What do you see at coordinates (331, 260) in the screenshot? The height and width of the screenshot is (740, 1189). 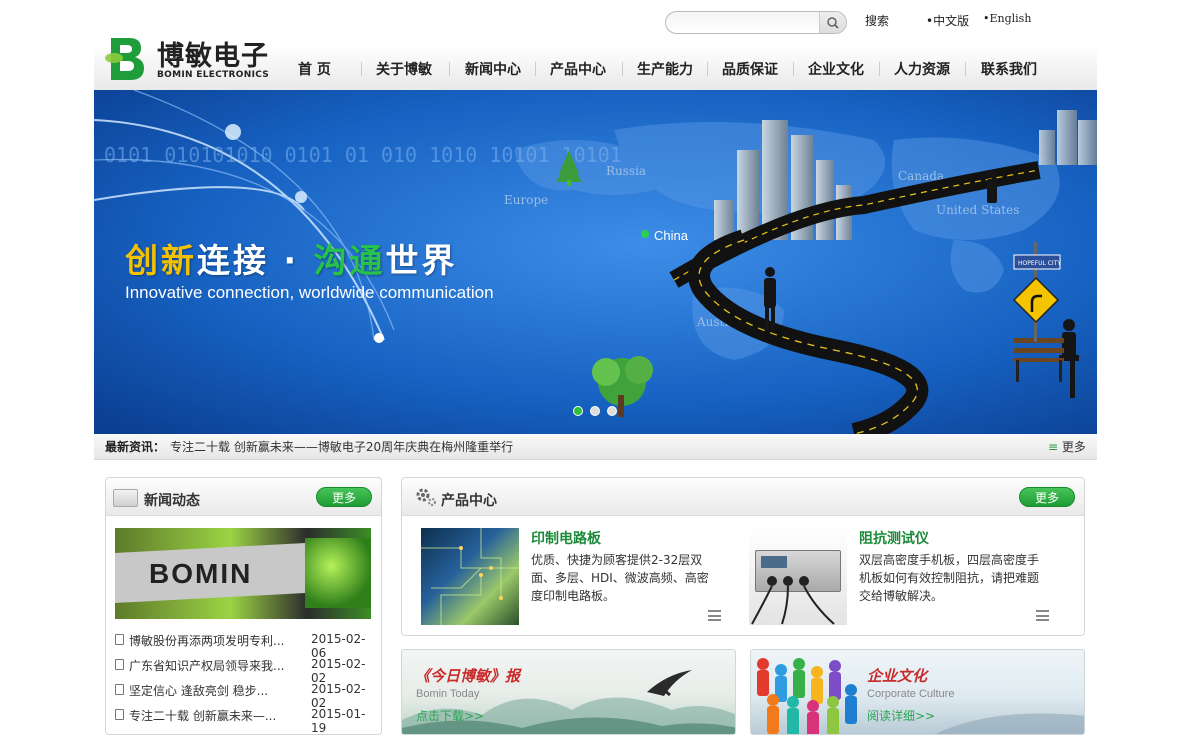 I see `headline-char: 沟` at bounding box center [331, 260].